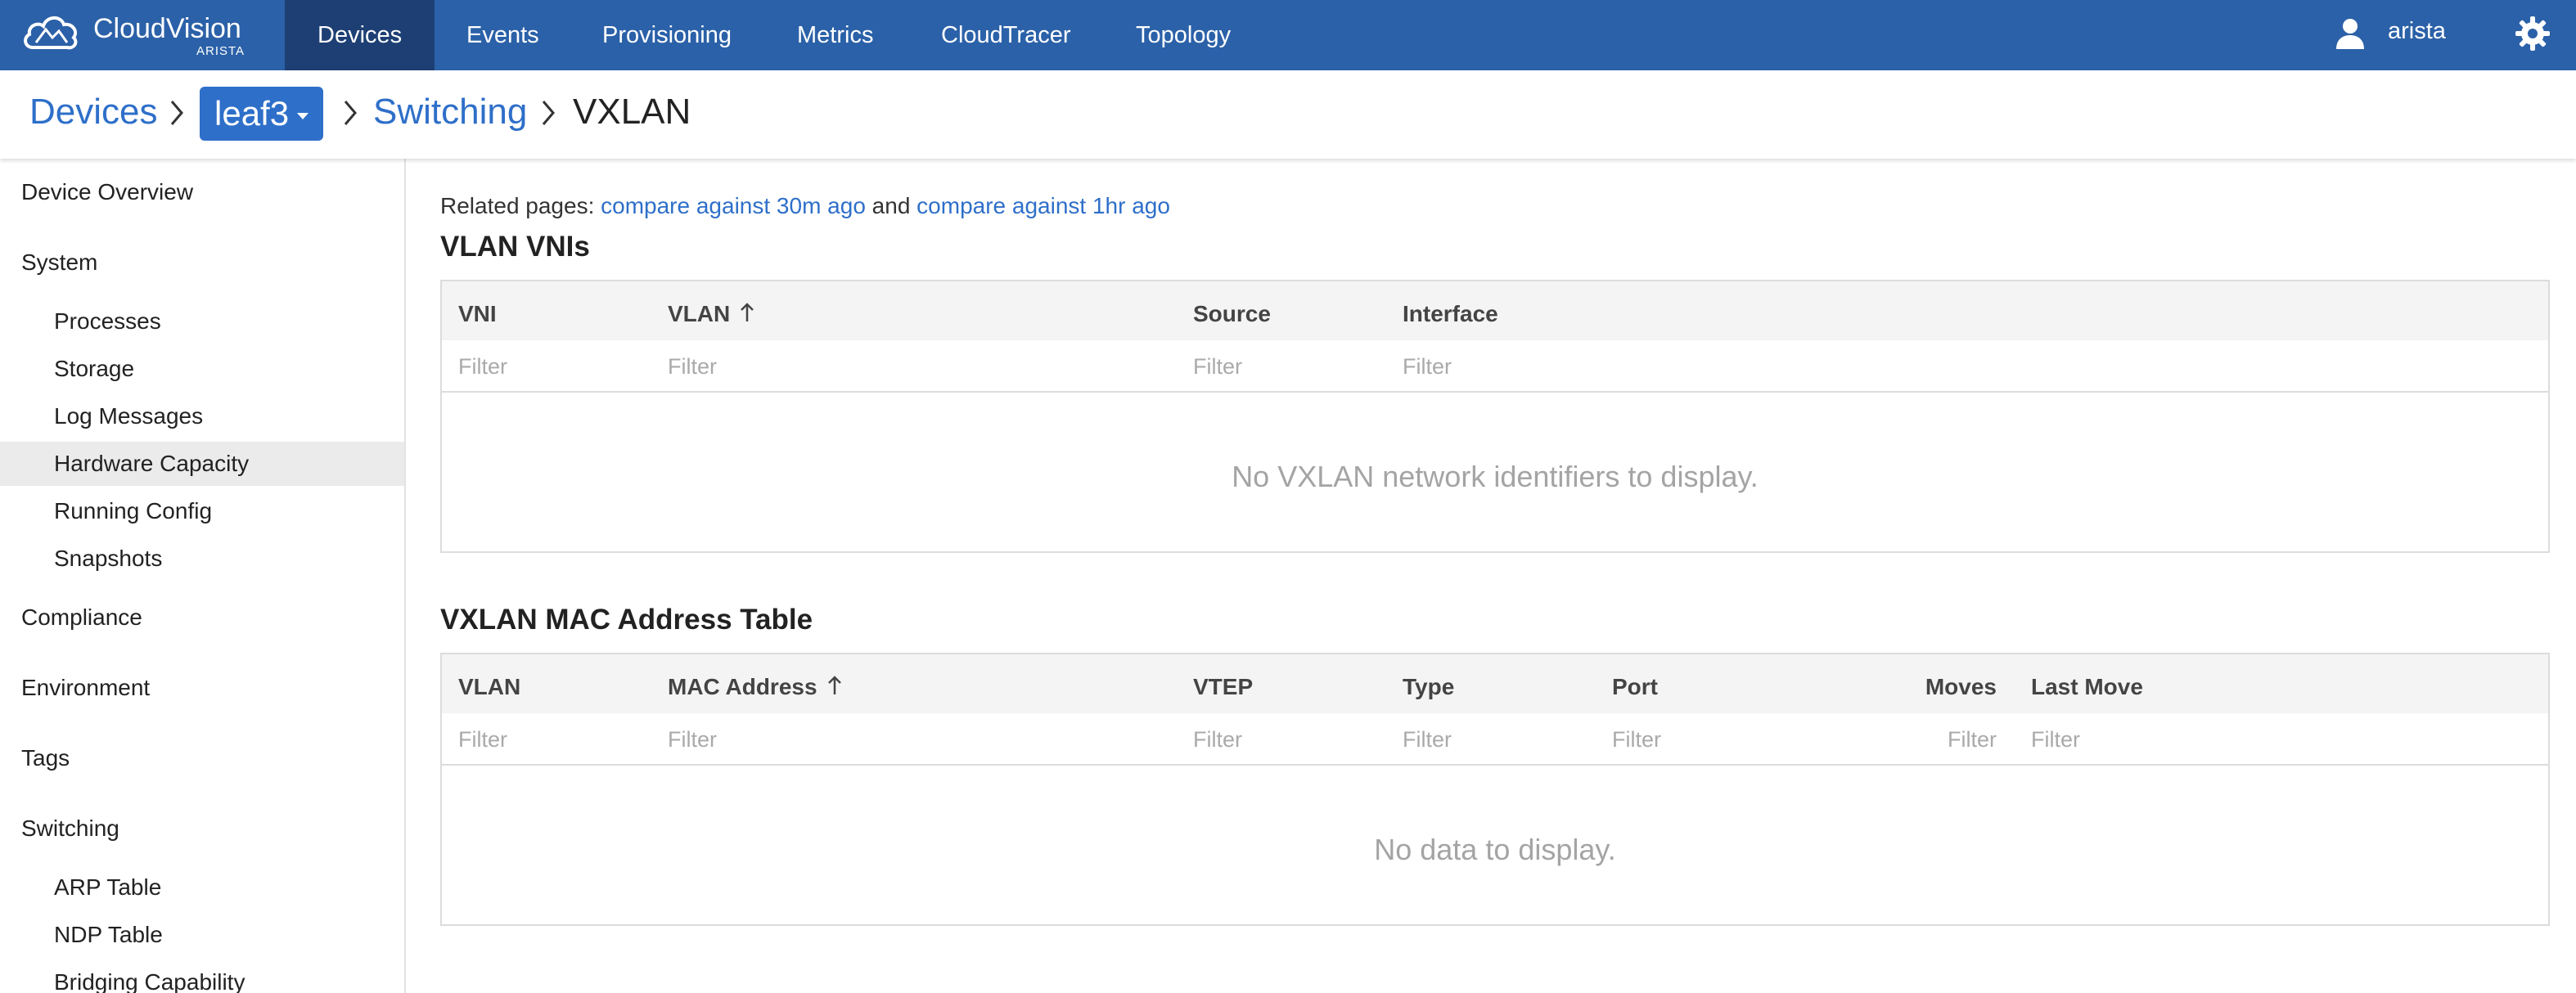 The image size is (2576, 993). What do you see at coordinates (2532, 34) in the screenshot?
I see `gear-icon` at bounding box center [2532, 34].